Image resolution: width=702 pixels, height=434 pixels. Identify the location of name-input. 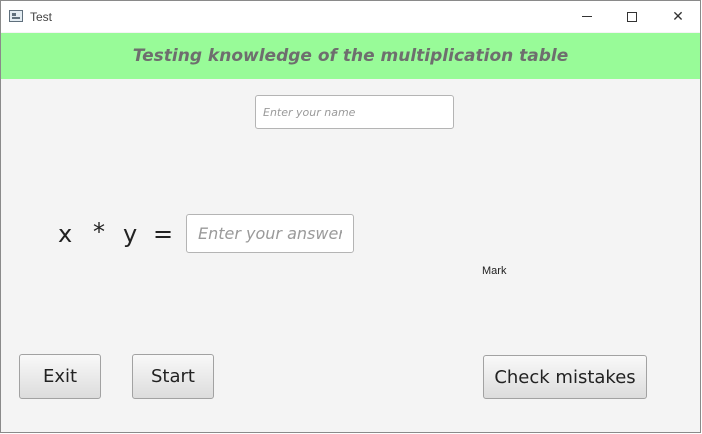
(354, 112).